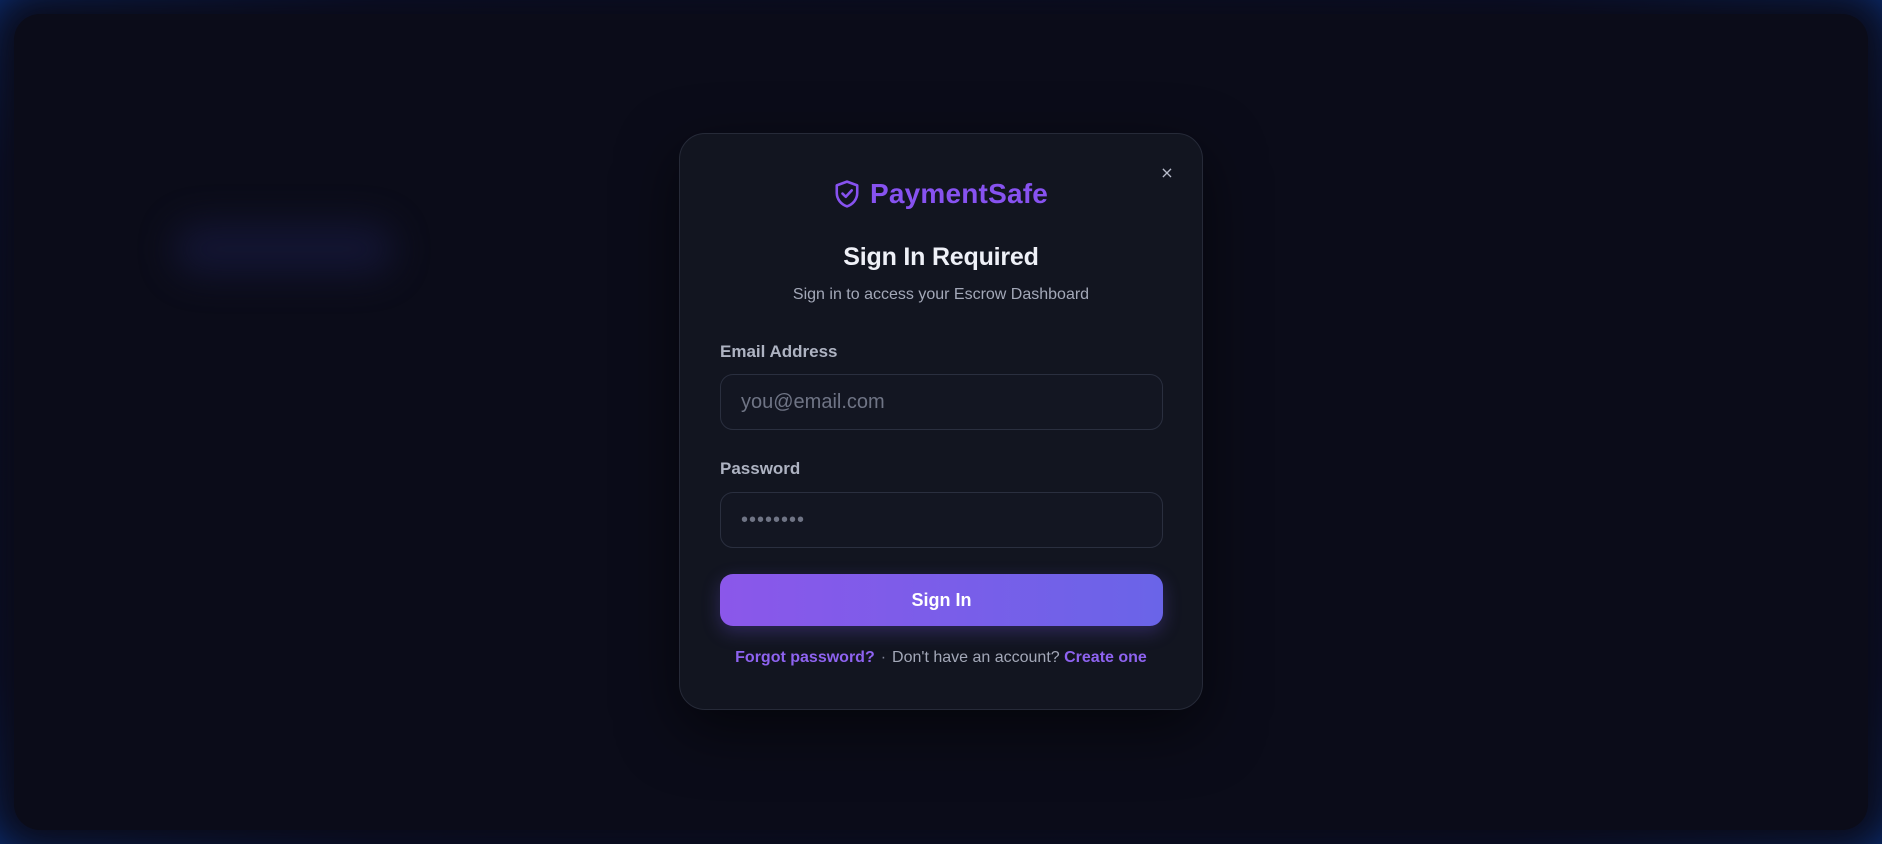 This screenshot has width=1882, height=844. I want to click on modal-title: Sign In Required, so click(941, 257).